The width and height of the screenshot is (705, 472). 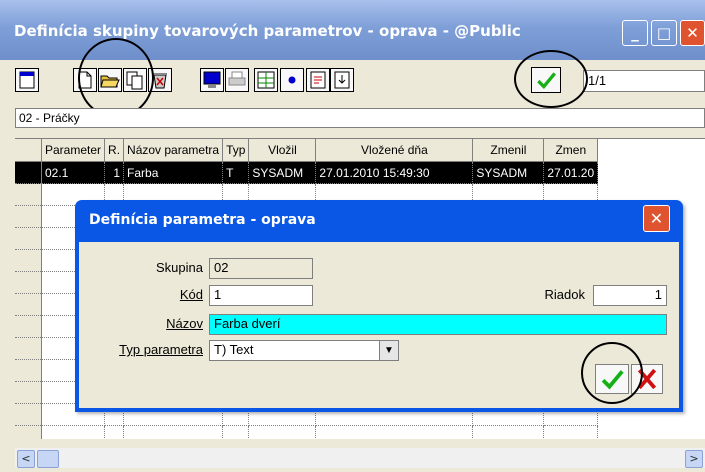 I want to click on col-nazov-parametra: Názov parametra, so click(x=173, y=150).